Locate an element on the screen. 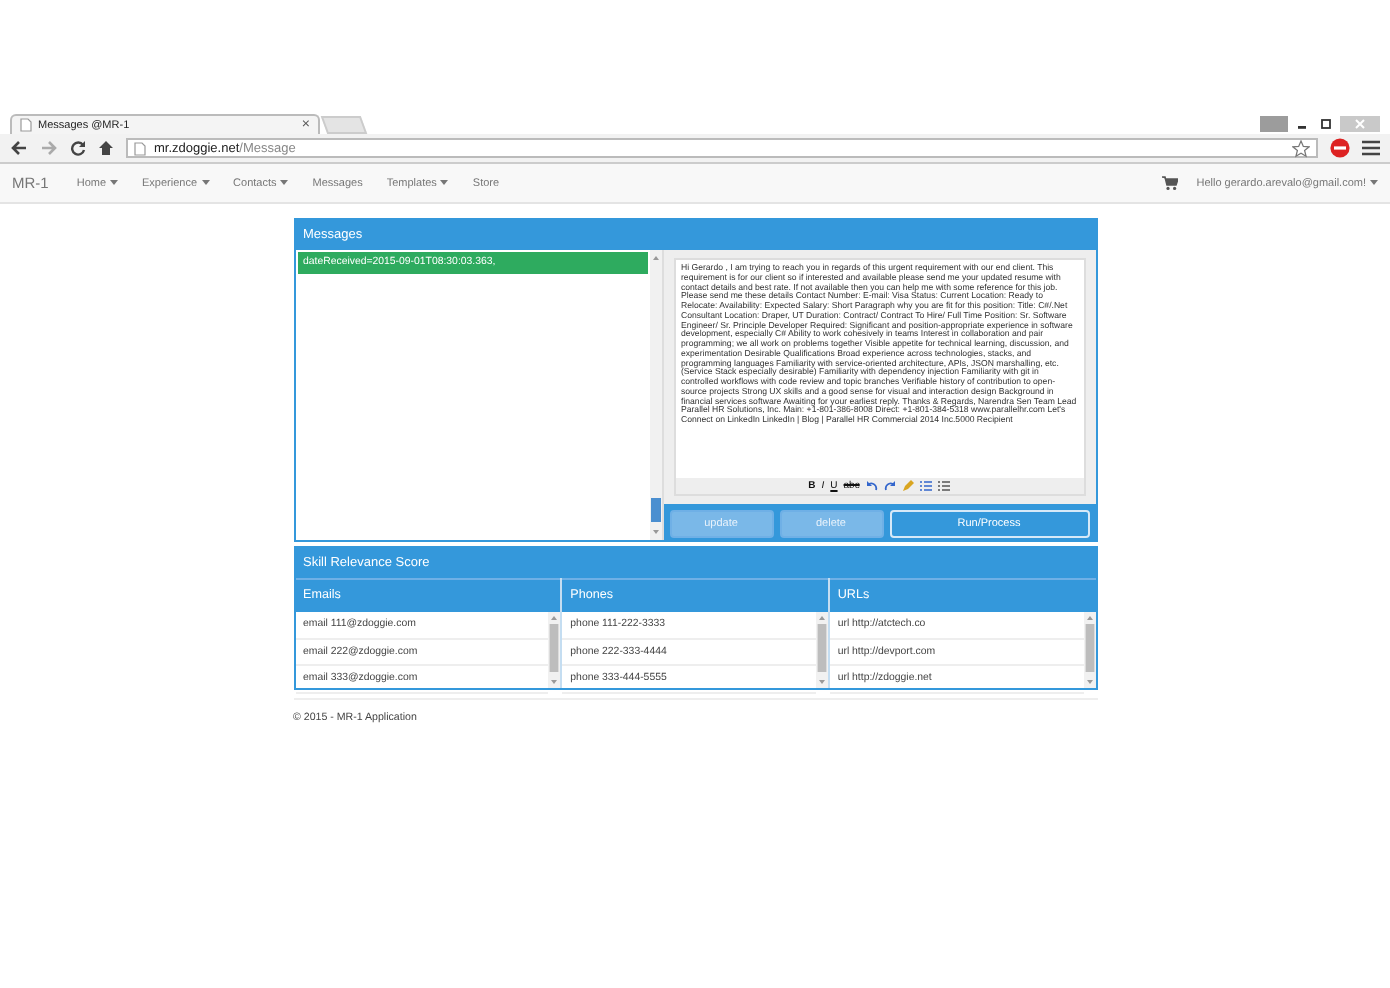 This screenshot has height=988, width=1390. redo-icon is located at coordinates (889, 486).